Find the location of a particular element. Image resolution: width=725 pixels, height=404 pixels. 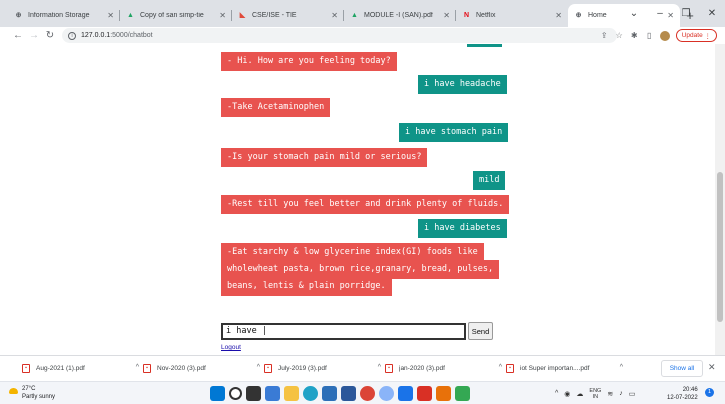

logout-link: Logout is located at coordinates (231, 347).